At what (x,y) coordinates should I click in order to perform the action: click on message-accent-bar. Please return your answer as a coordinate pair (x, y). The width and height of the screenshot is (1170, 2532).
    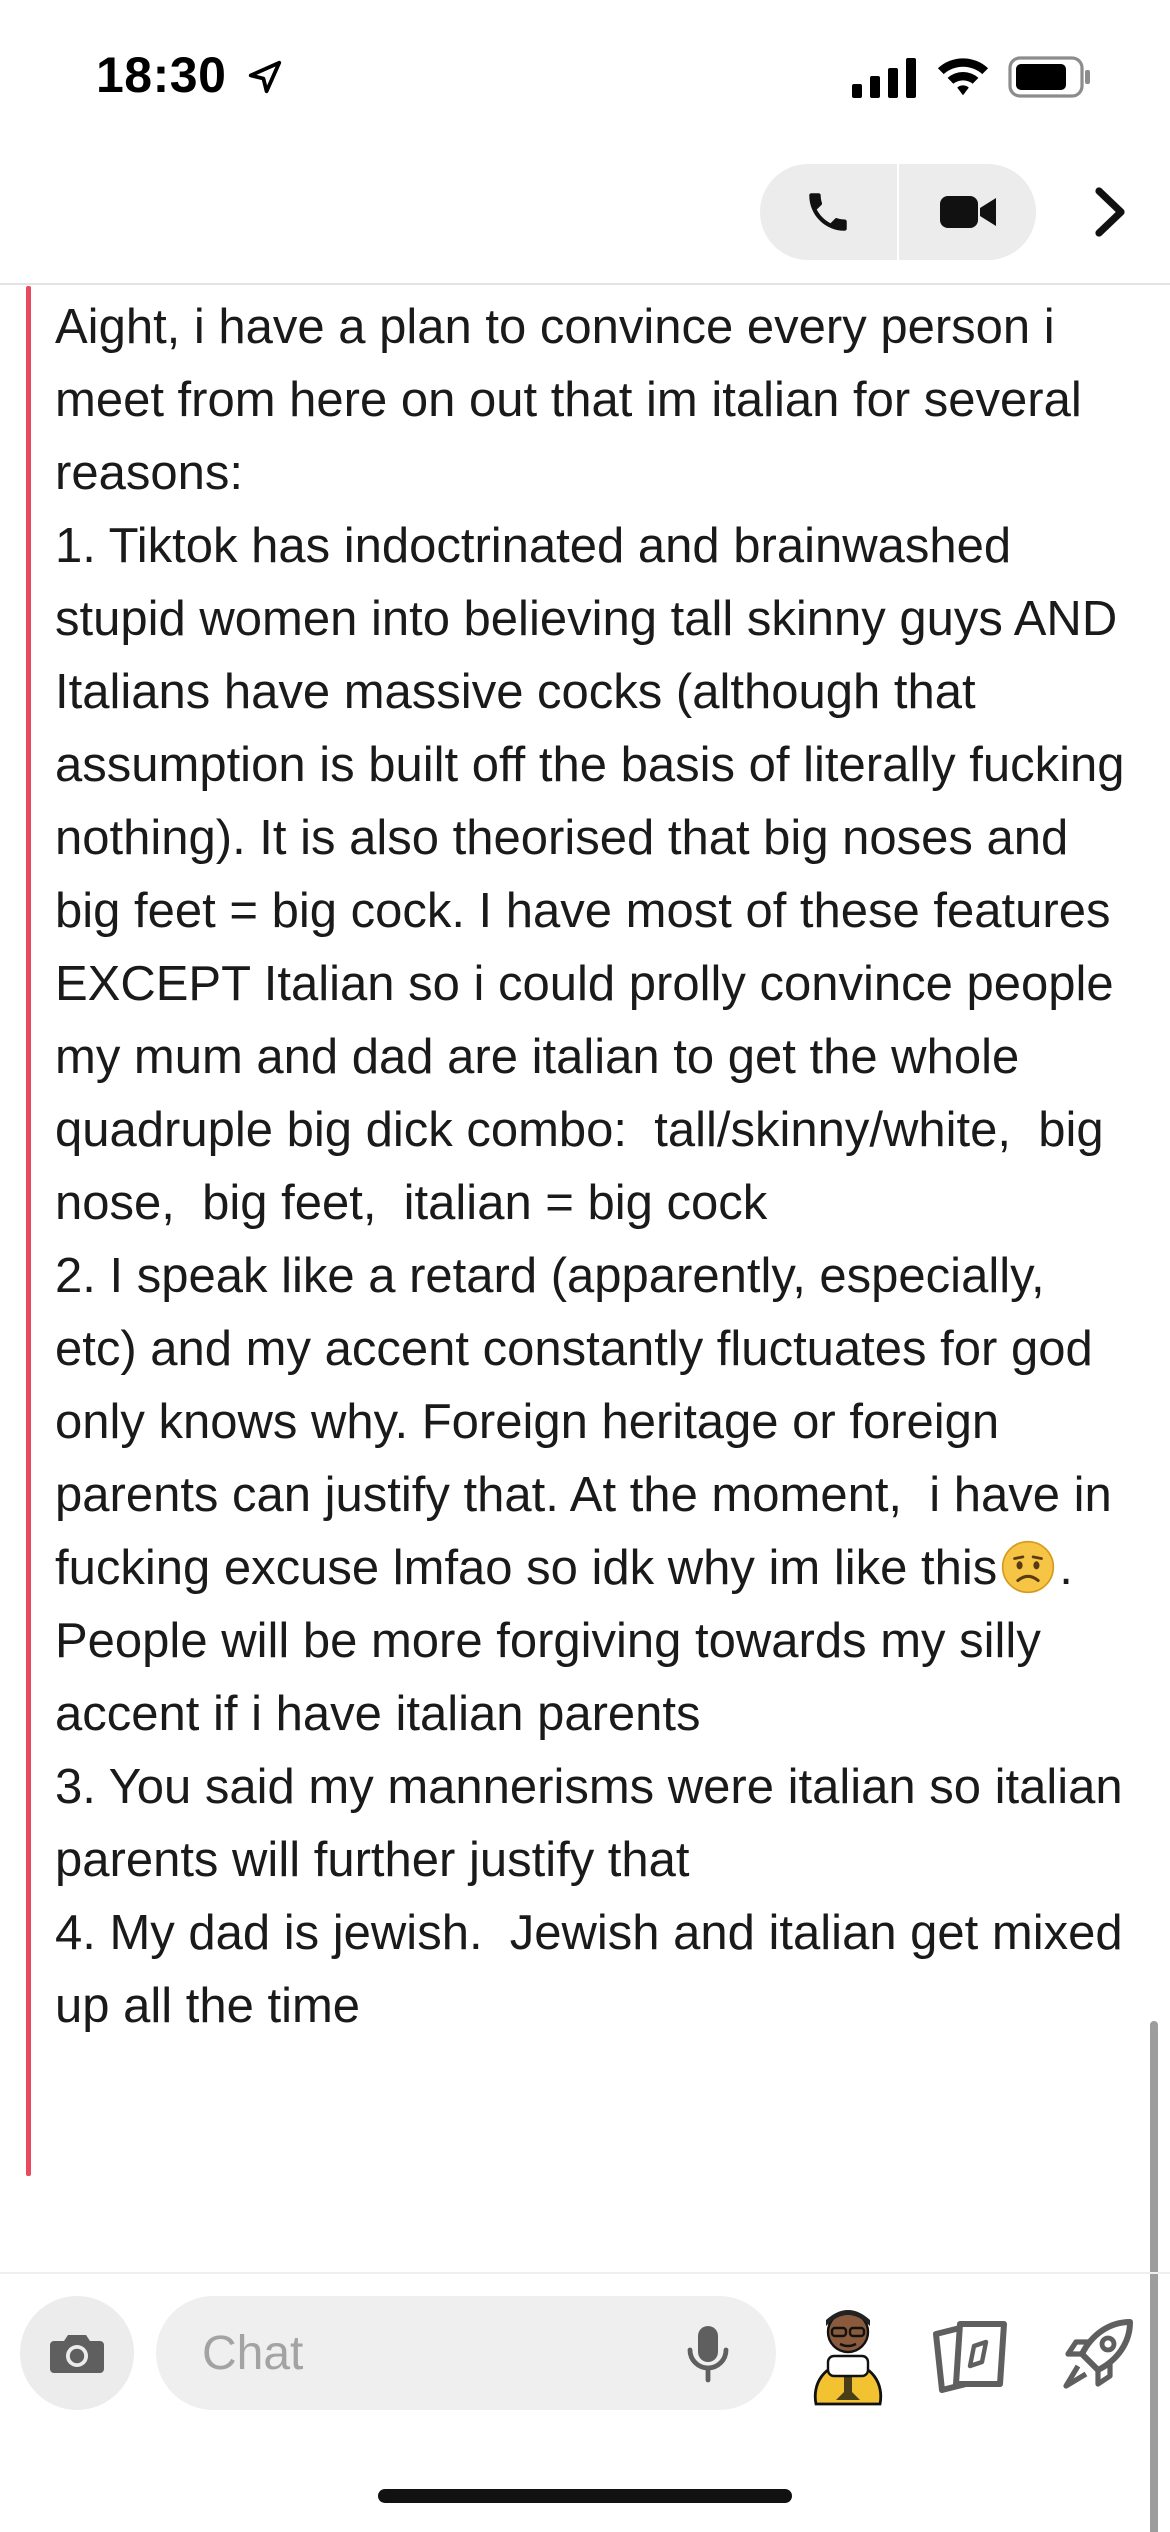
    Looking at the image, I should click on (28, 1231).